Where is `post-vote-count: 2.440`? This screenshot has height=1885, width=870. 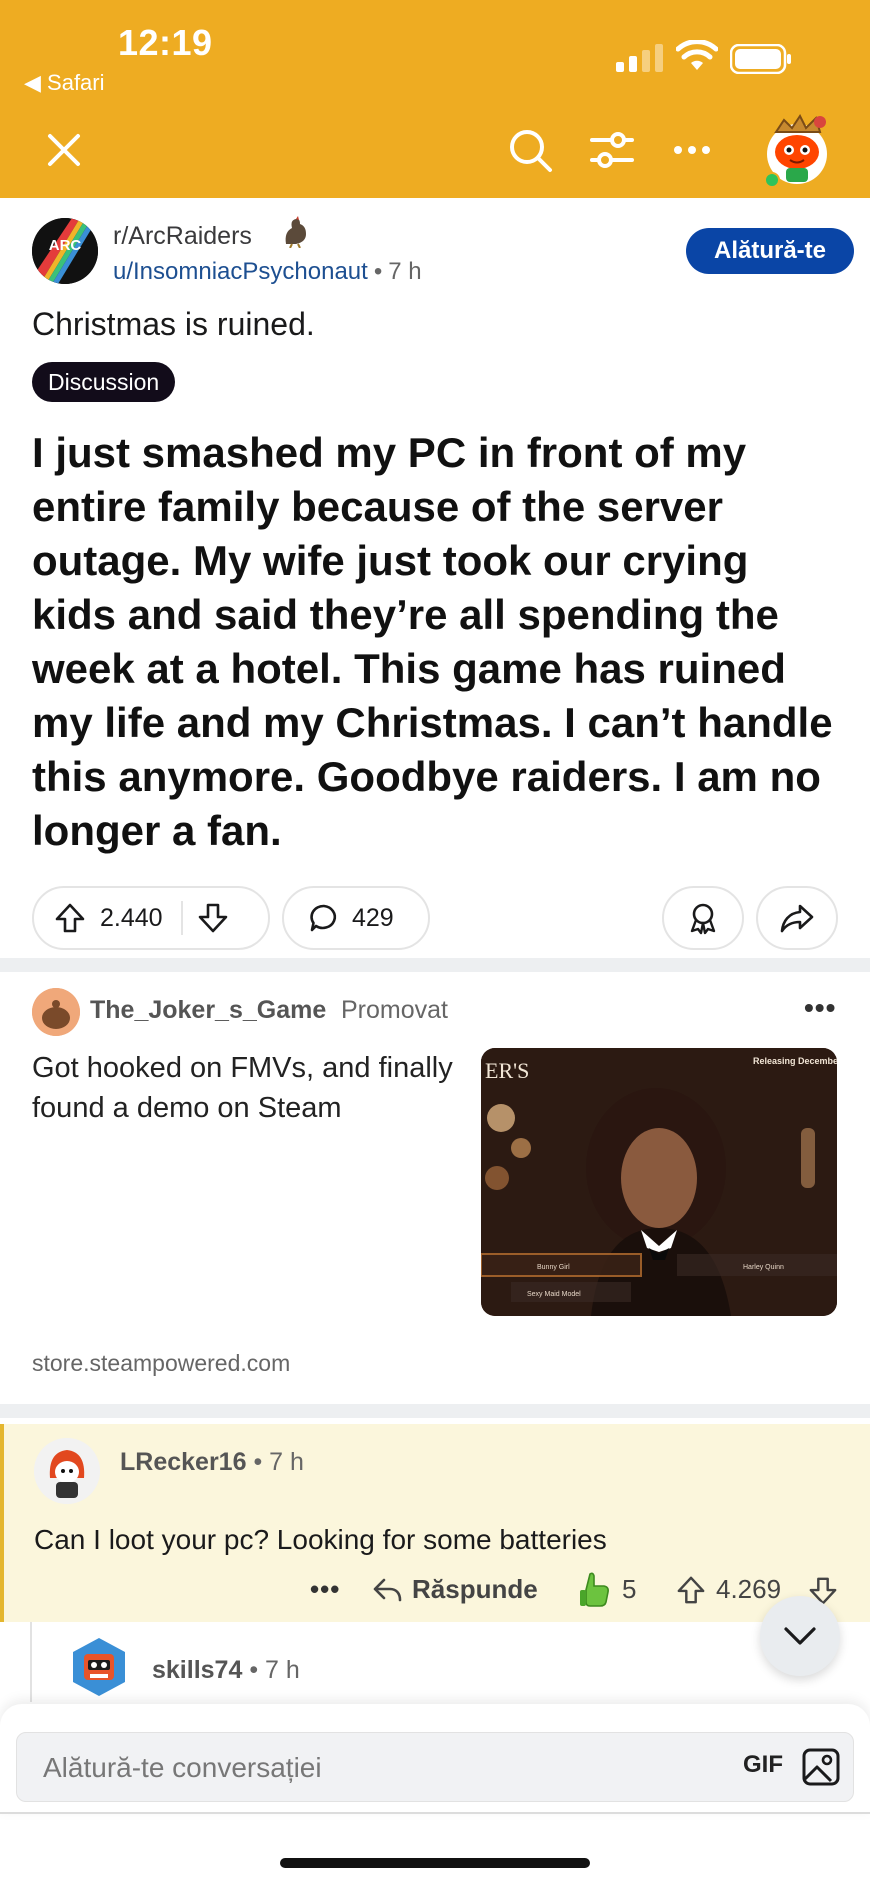 post-vote-count: 2.440 is located at coordinates (131, 917).